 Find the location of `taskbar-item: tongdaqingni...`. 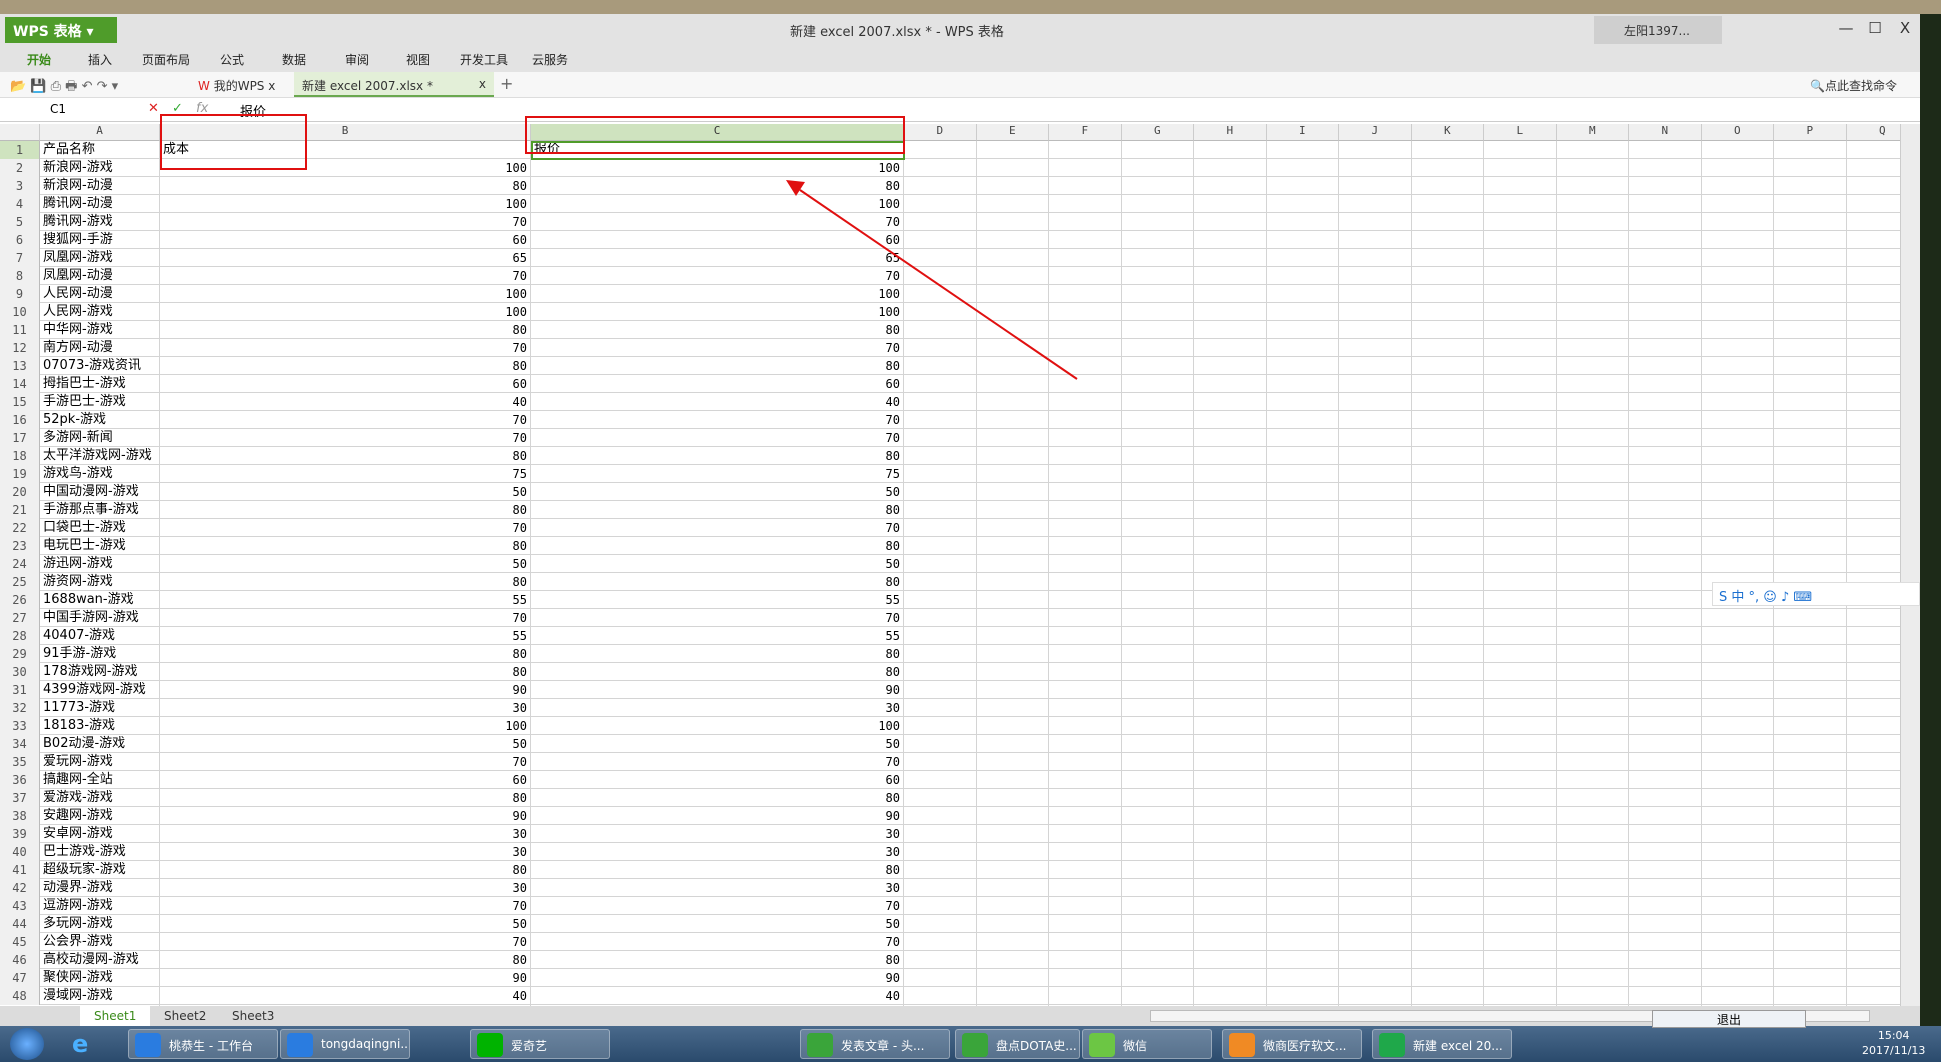

taskbar-item: tongdaqingni... is located at coordinates (345, 1044).